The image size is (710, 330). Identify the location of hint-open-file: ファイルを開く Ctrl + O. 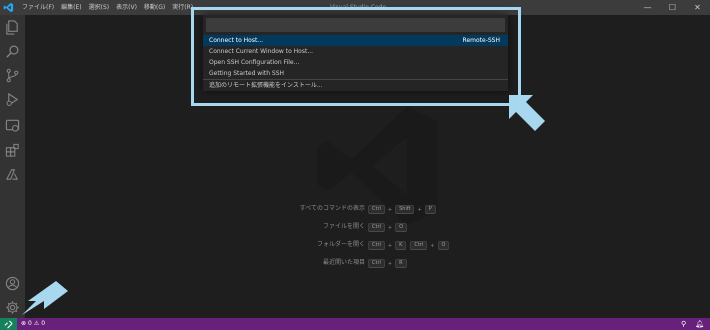
(410, 227).